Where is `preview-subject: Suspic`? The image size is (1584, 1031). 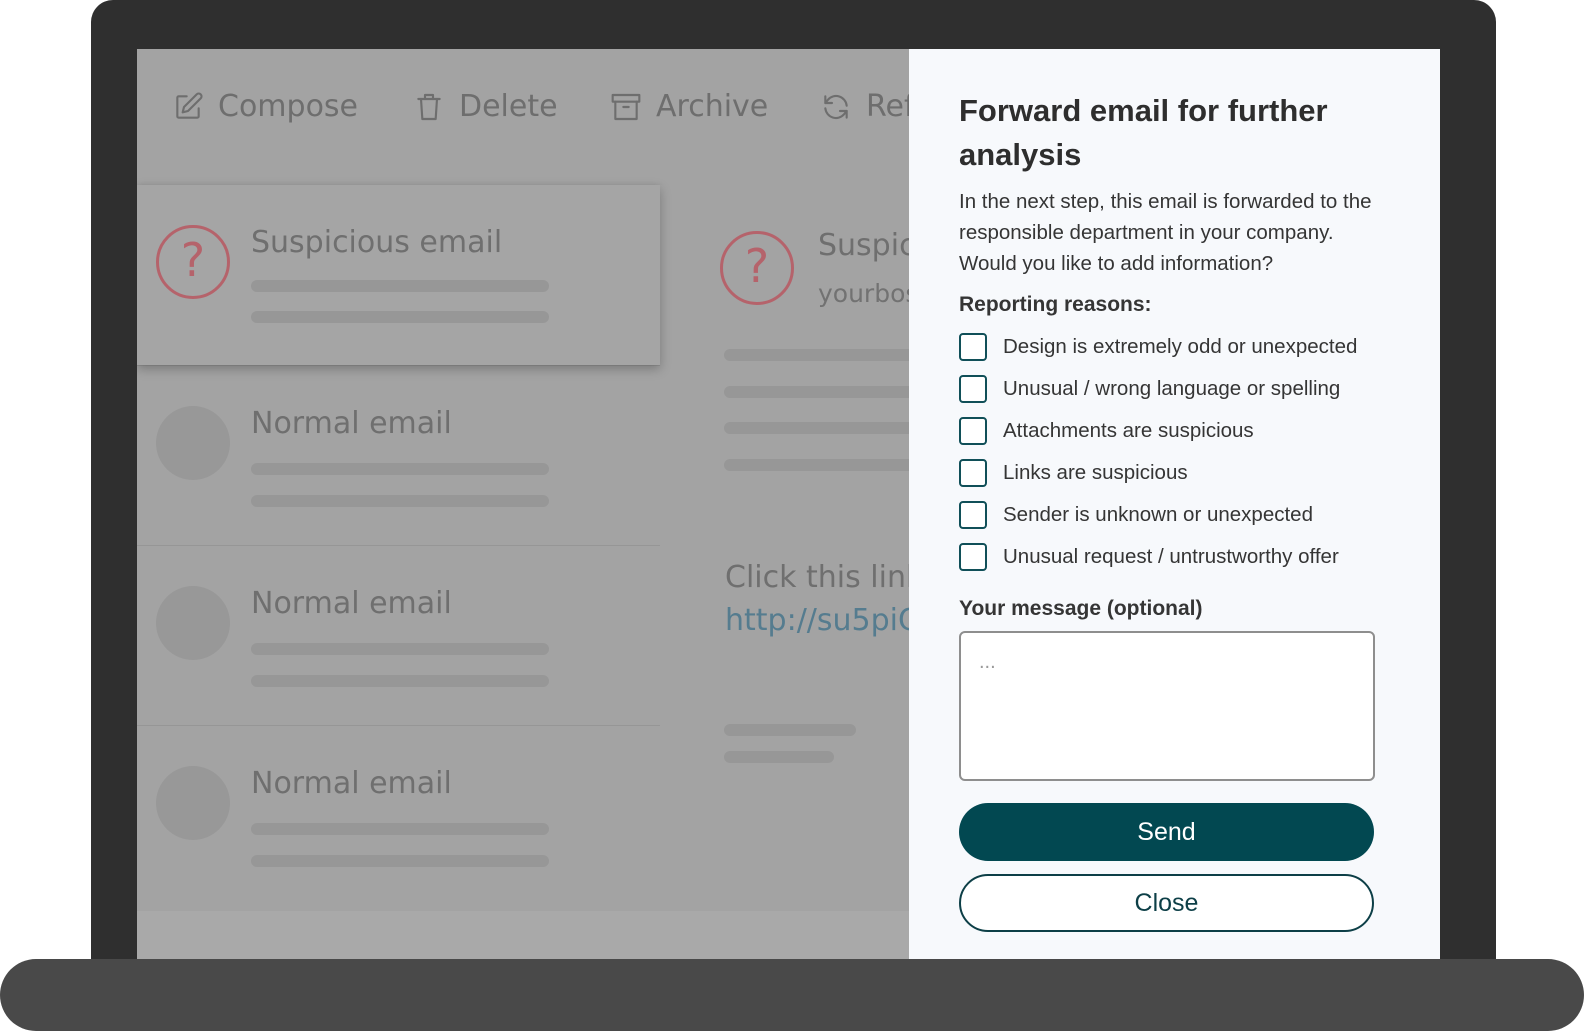 preview-subject: Suspic is located at coordinates (867, 245).